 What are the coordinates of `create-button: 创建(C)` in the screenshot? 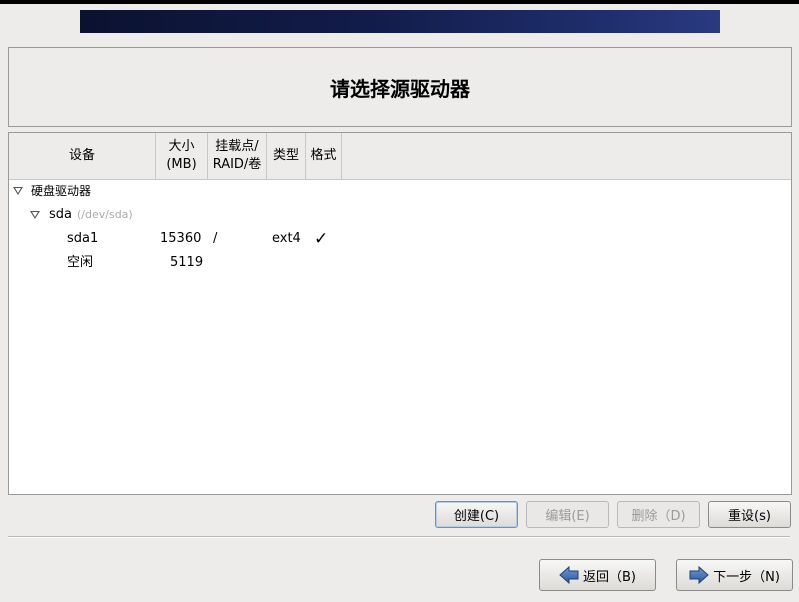 It's located at (476, 514).